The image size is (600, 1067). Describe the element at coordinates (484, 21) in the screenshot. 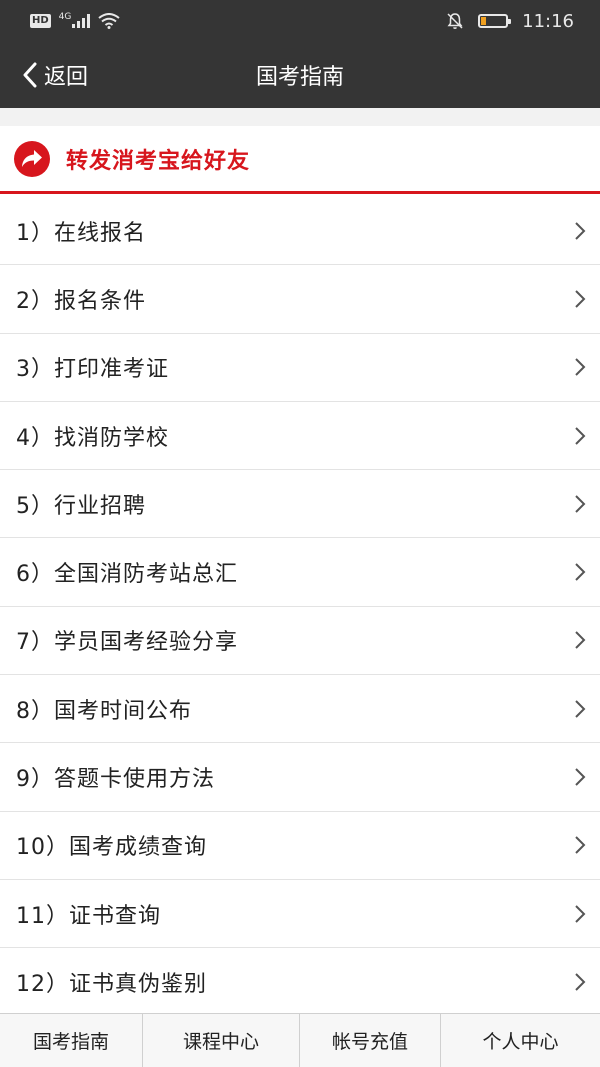

I see `battery-level` at that location.